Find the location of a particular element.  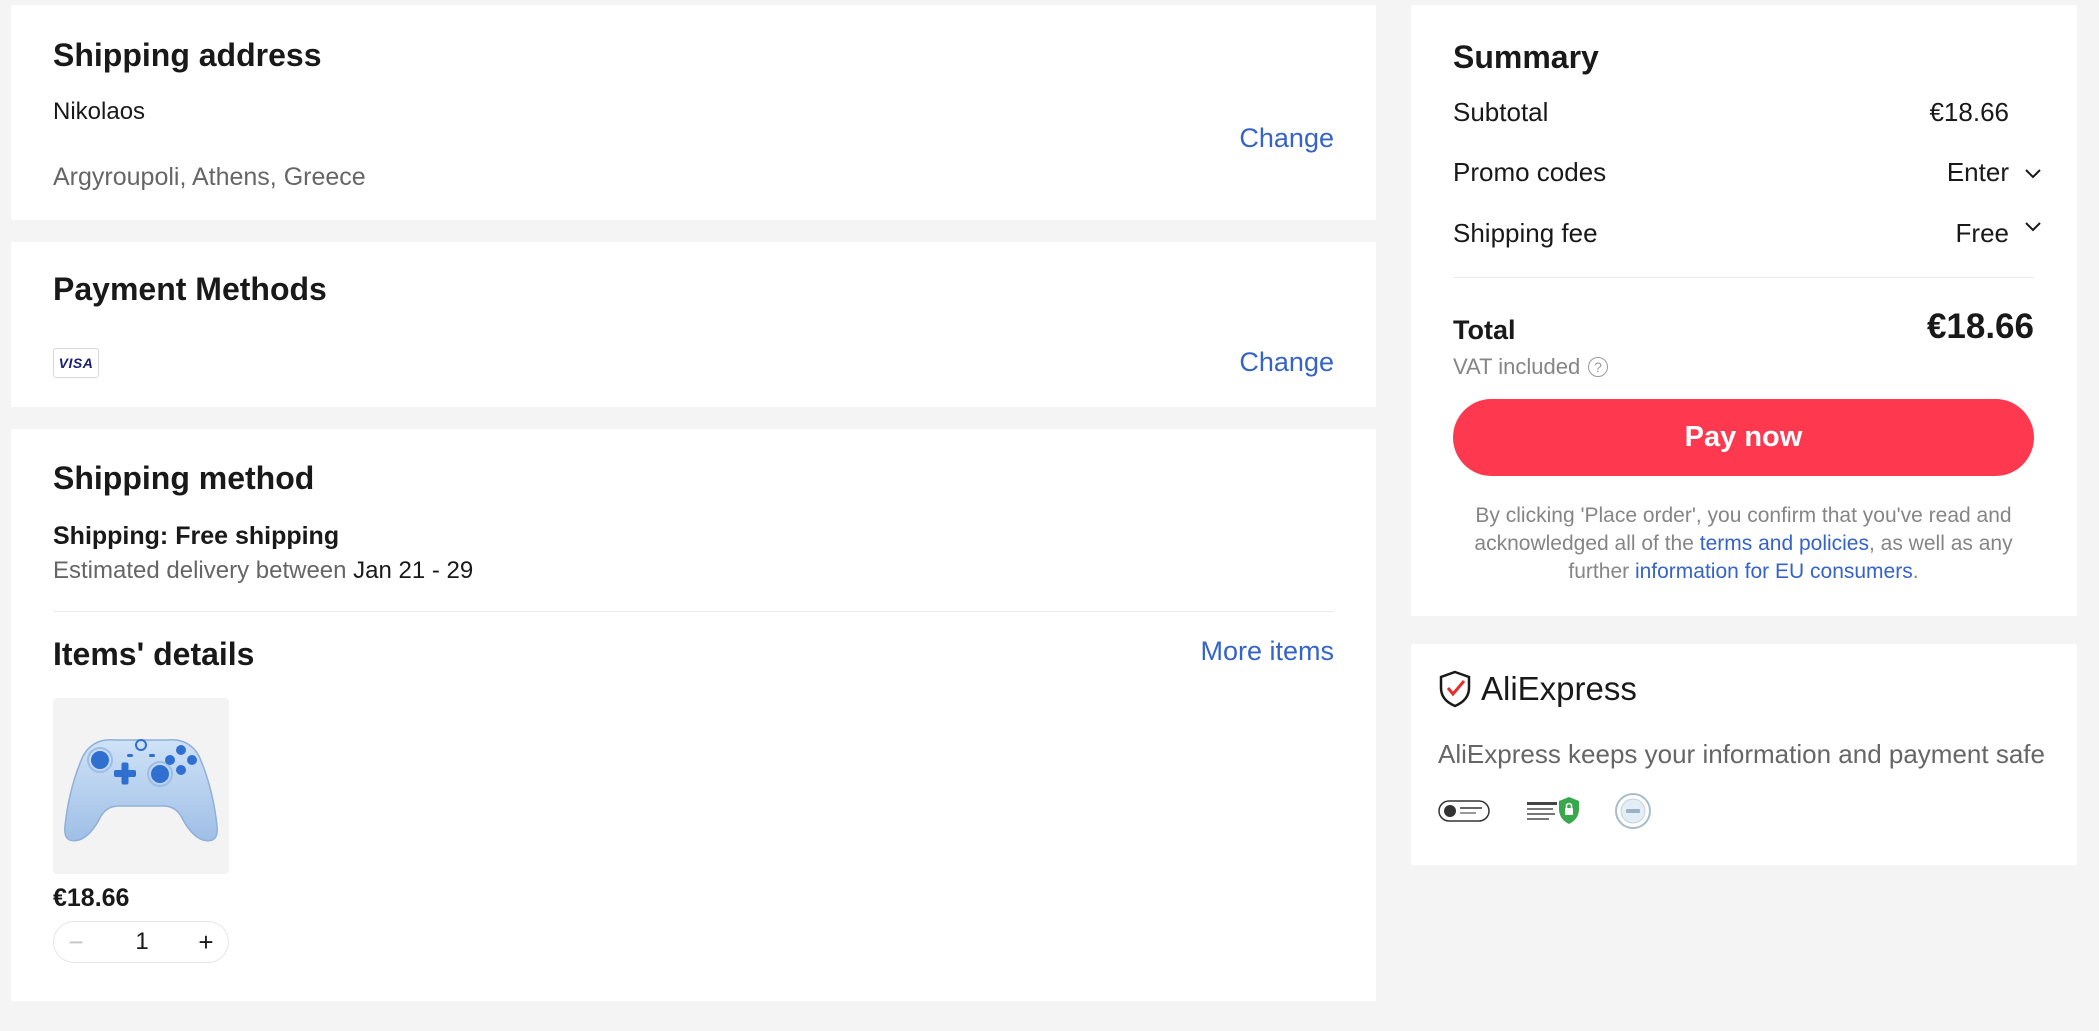

visa-card-icon: VISA is located at coordinates (76, 363).